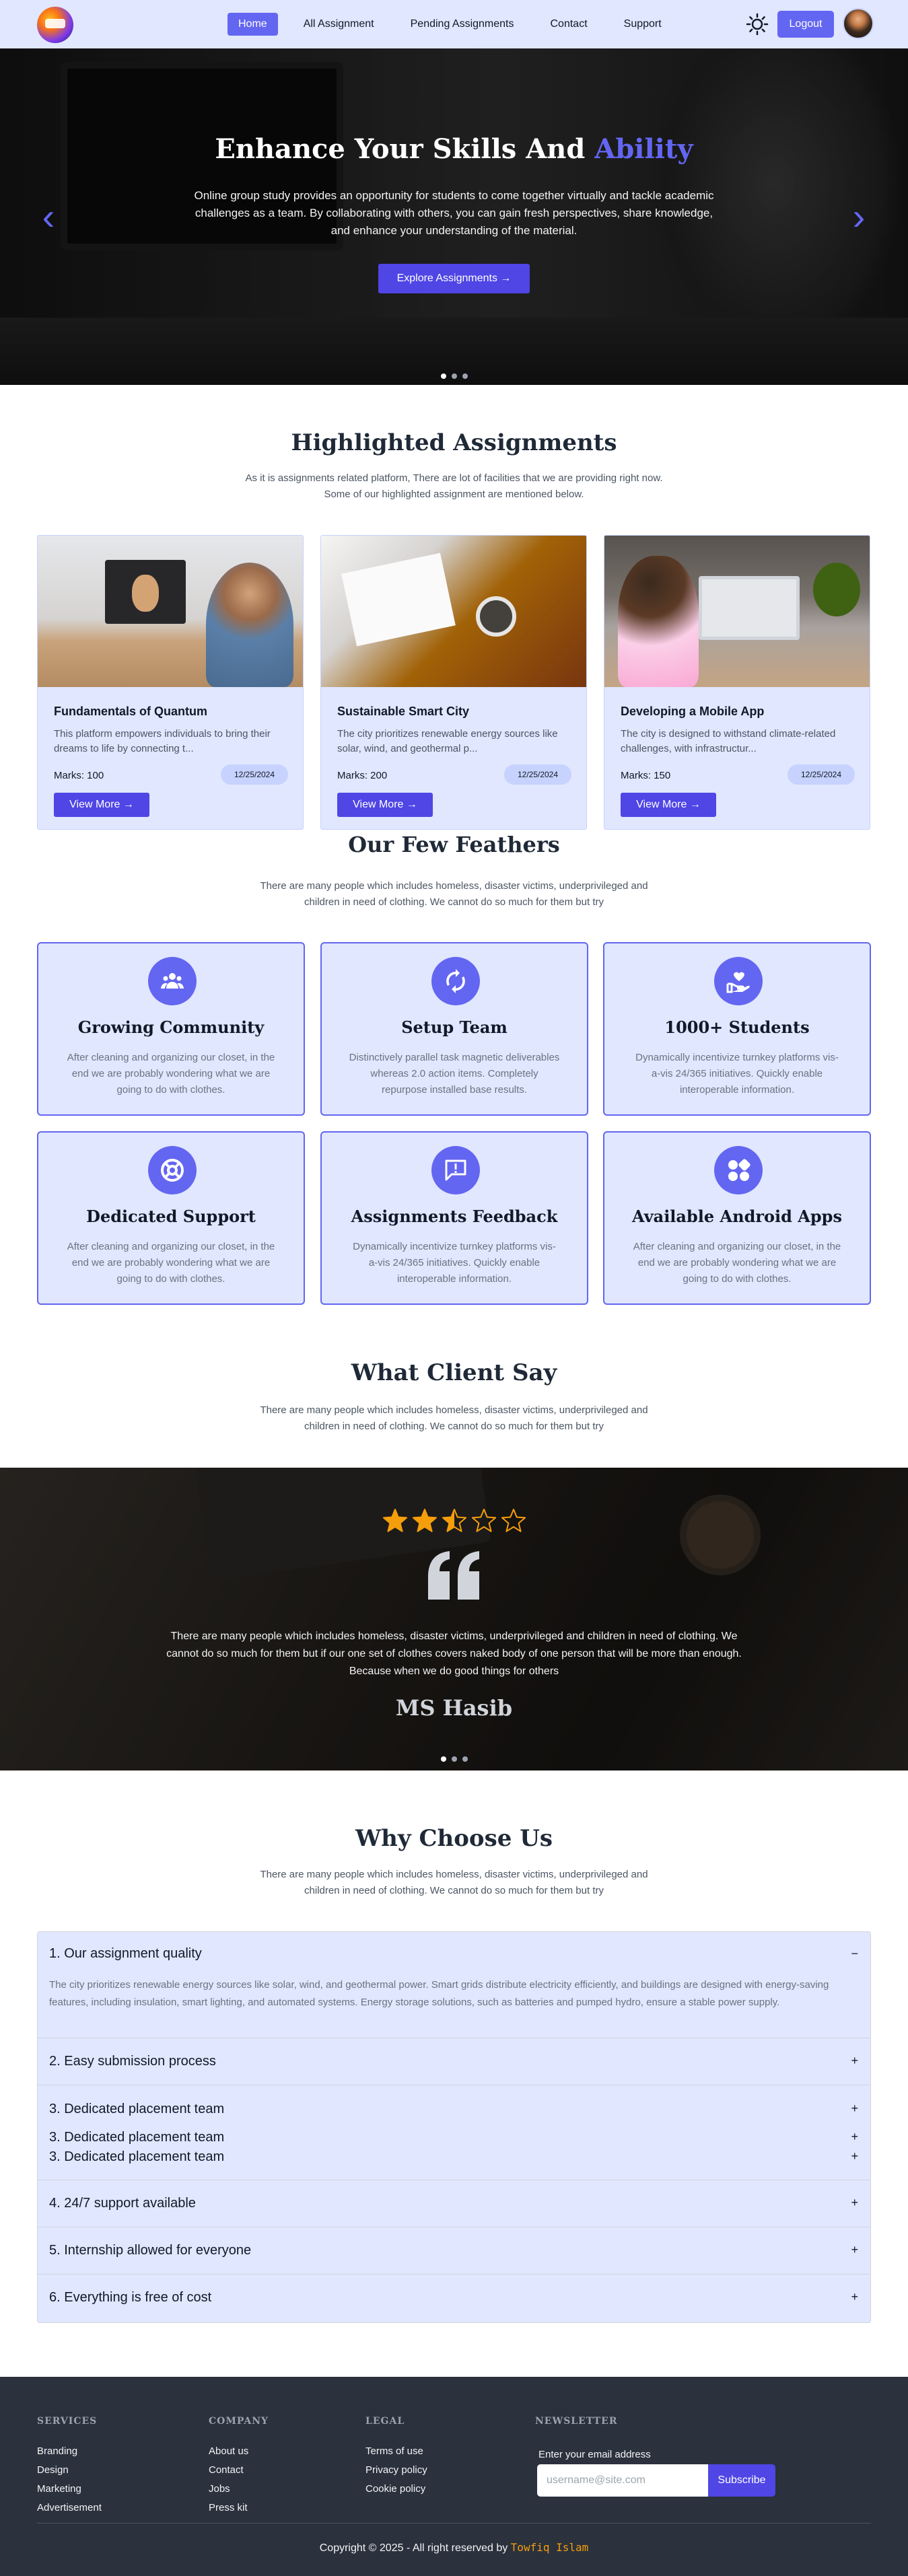 The width and height of the screenshot is (908, 2576). What do you see at coordinates (454, 1839) in the screenshot?
I see `why-title: Why Choose Us` at bounding box center [454, 1839].